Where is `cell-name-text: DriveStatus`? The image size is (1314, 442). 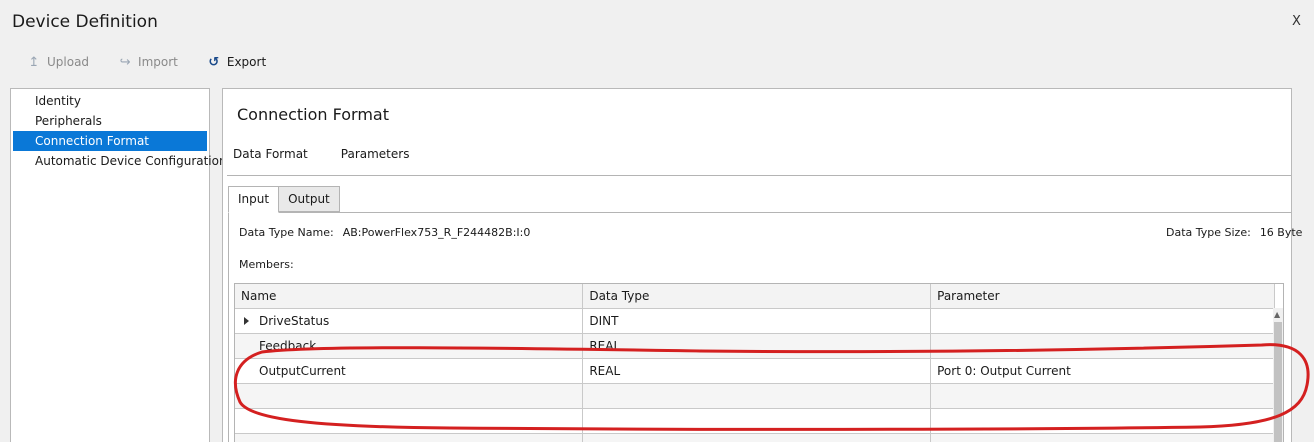 cell-name-text: DriveStatus is located at coordinates (294, 320).